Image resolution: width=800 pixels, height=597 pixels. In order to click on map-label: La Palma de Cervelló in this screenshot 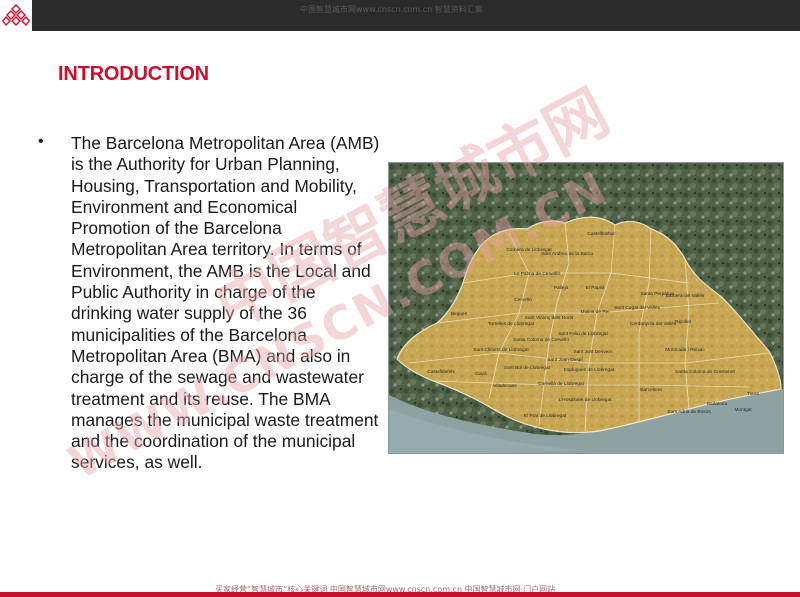, I will do `click(537, 274)`.